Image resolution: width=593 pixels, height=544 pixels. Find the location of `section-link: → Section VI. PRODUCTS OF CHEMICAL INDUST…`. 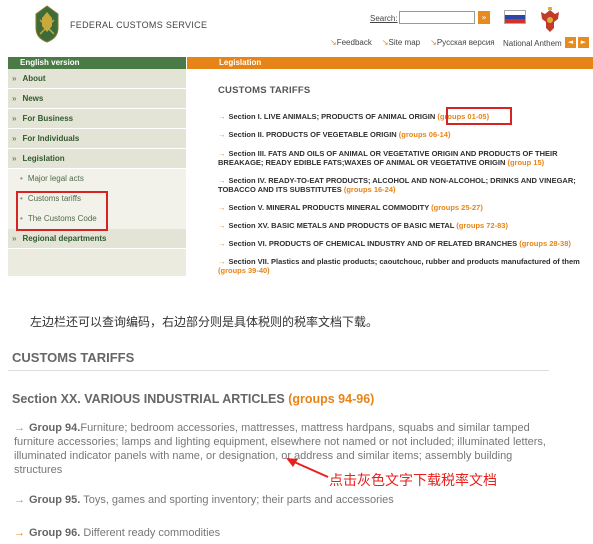

section-link: → Section VI. PRODUCTS OF CHEMICAL INDUST… is located at coordinates (403, 243).